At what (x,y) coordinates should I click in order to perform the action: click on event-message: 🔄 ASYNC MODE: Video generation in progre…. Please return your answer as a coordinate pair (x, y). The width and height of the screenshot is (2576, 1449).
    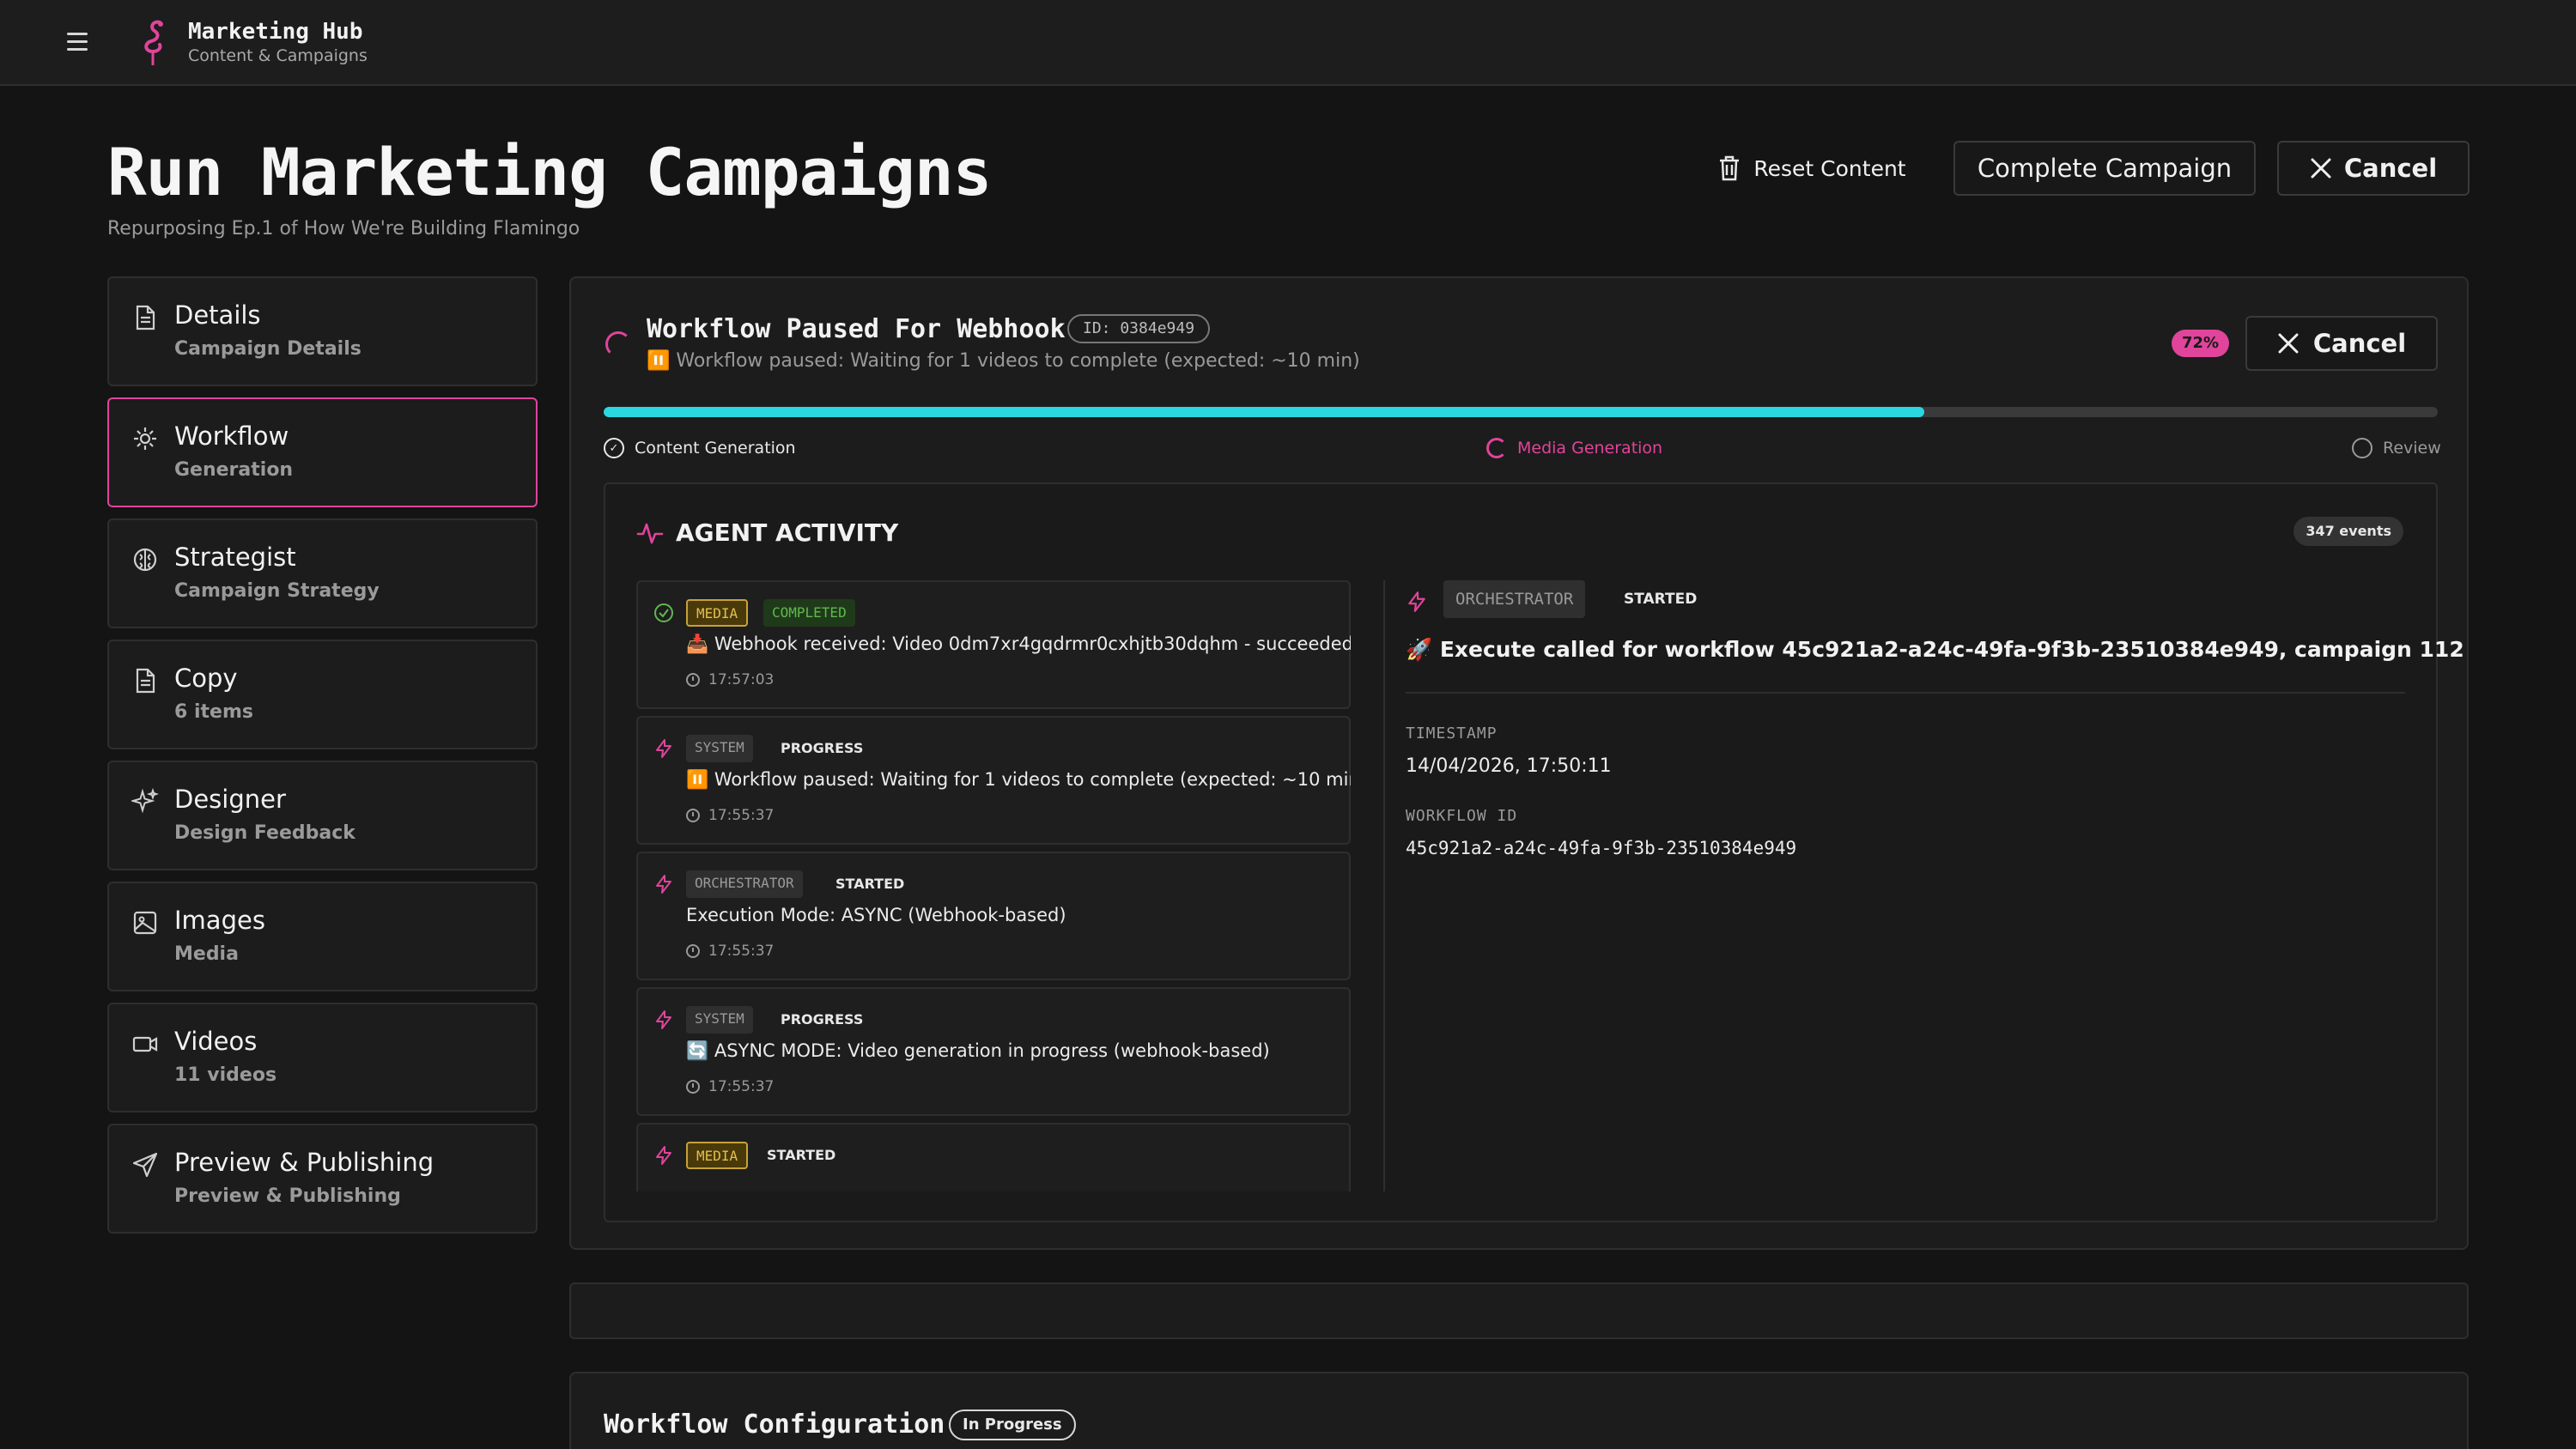
    Looking at the image, I should click on (978, 1050).